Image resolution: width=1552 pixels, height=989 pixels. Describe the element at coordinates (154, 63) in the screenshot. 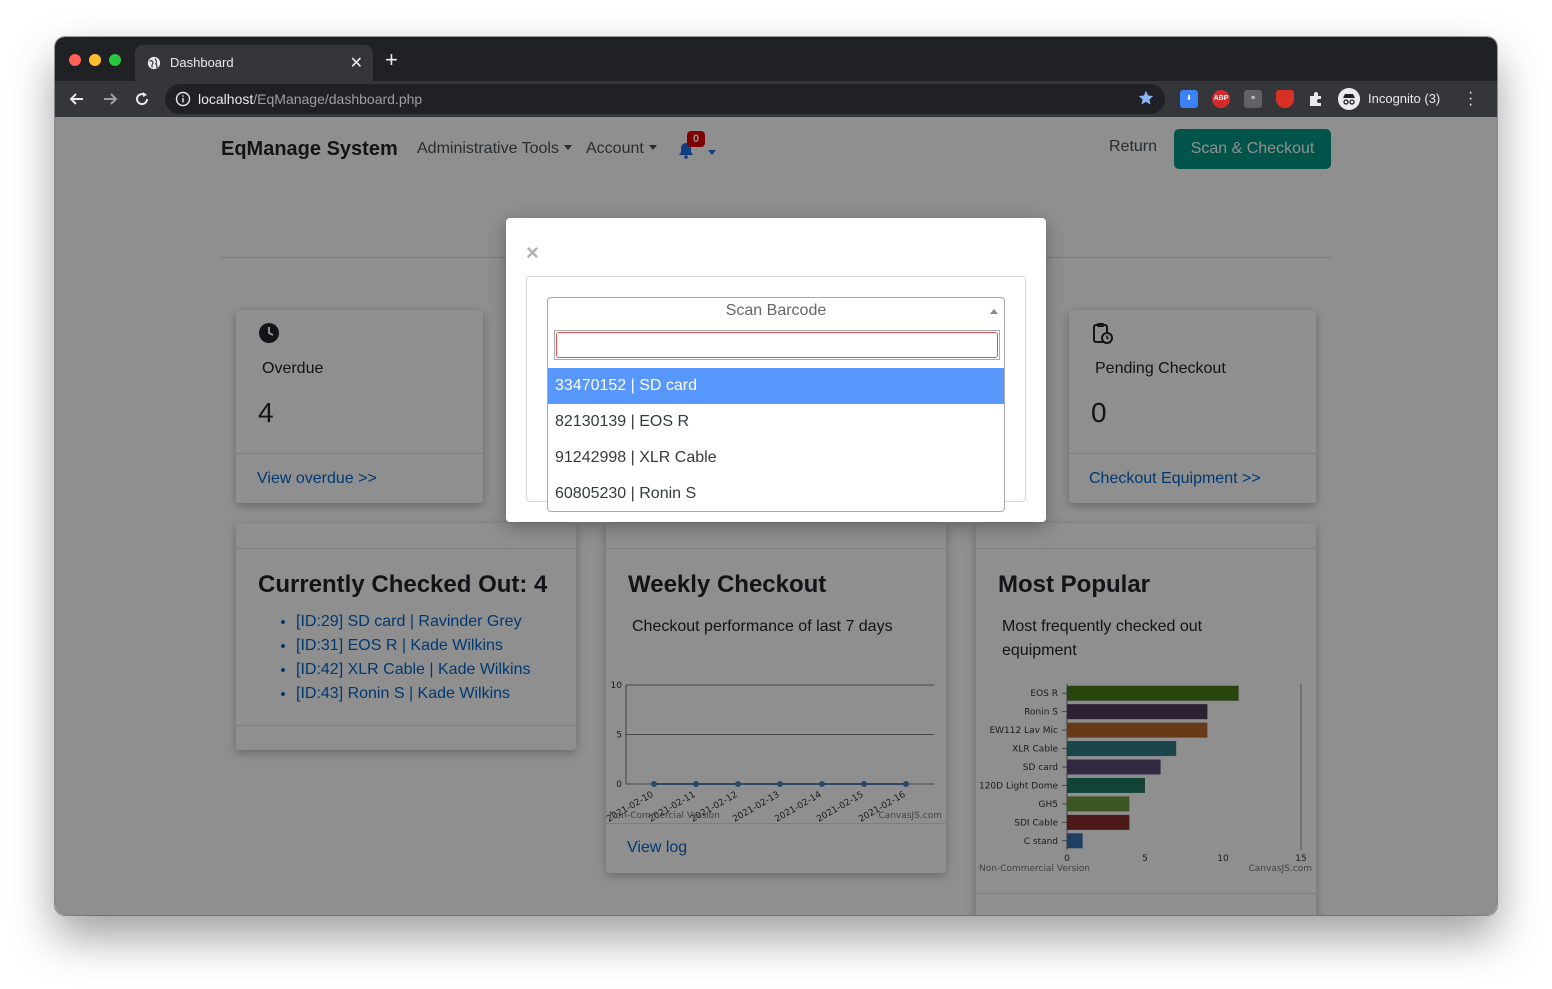

I see `globe-icon` at that location.